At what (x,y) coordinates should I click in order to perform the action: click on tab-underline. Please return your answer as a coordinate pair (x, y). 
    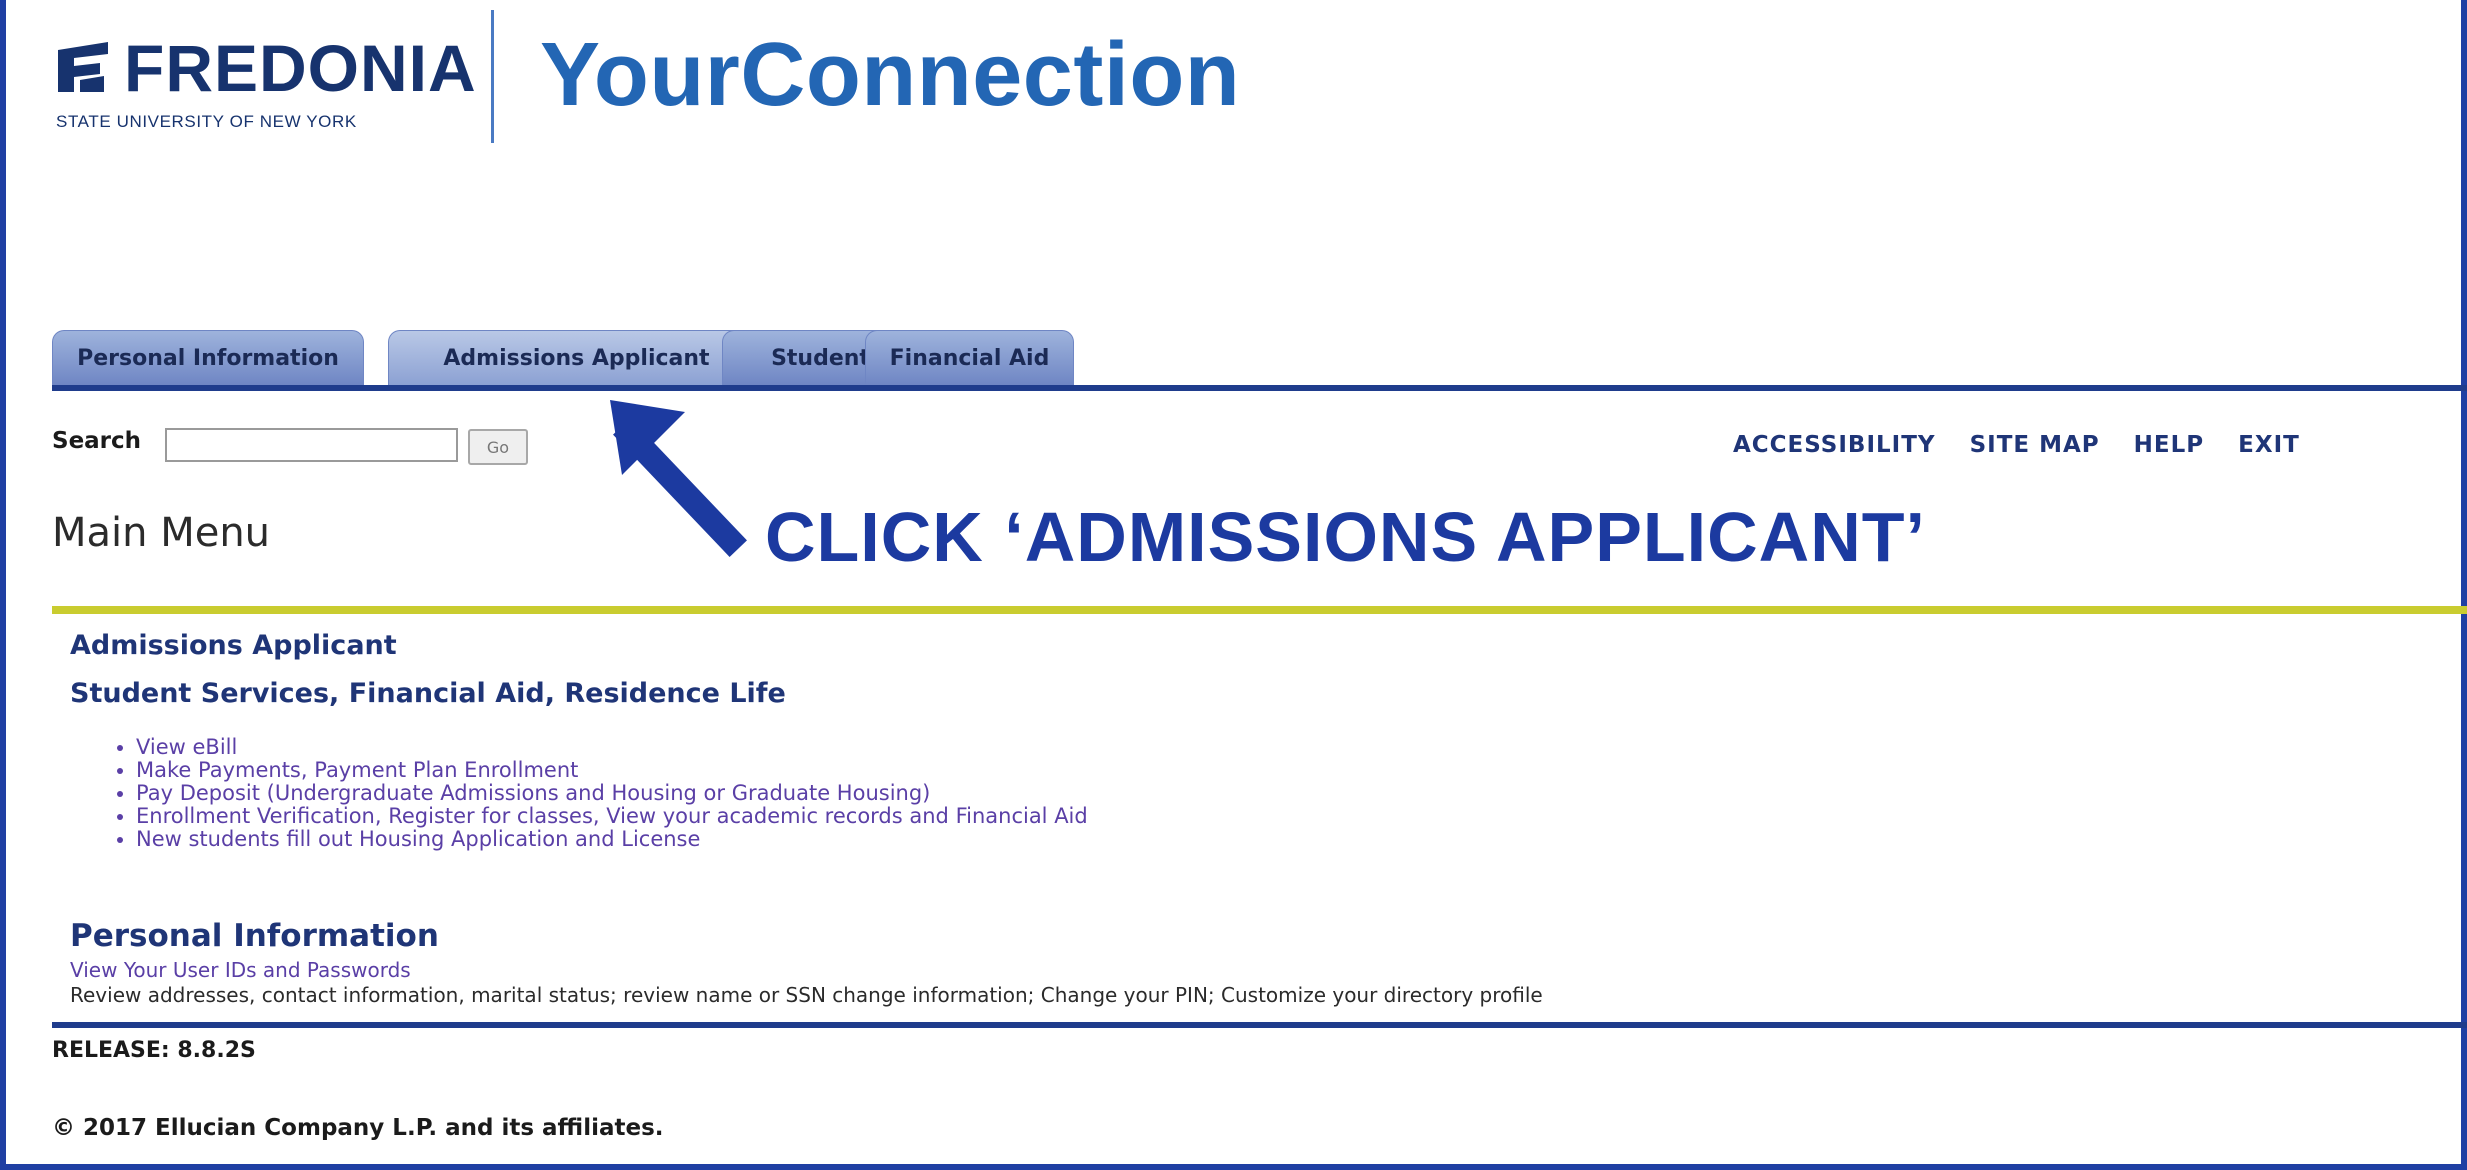
    Looking at the image, I should click on (1259, 388).